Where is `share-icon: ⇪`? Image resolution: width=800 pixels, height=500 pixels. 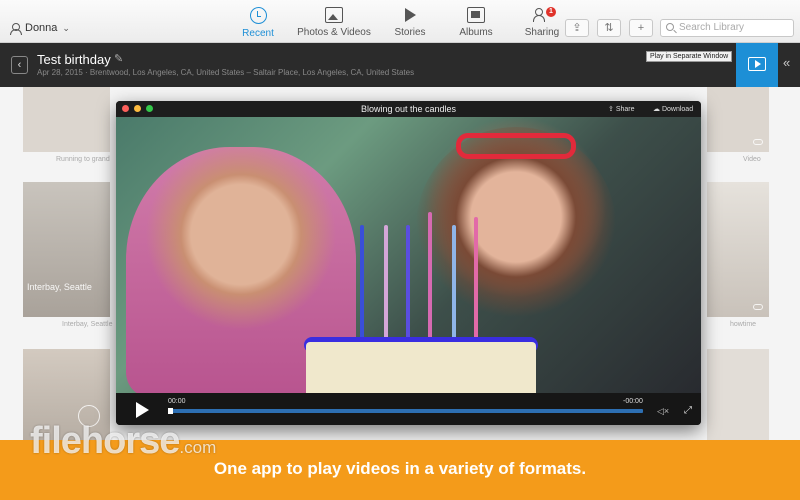
share-icon: ⇪ is located at coordinates (612, 109).